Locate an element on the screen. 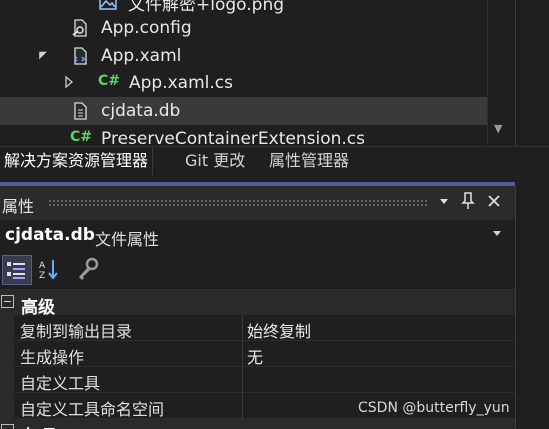  property-row: 复制到输出目录 始终复制 is located at coordinates (257, 328).